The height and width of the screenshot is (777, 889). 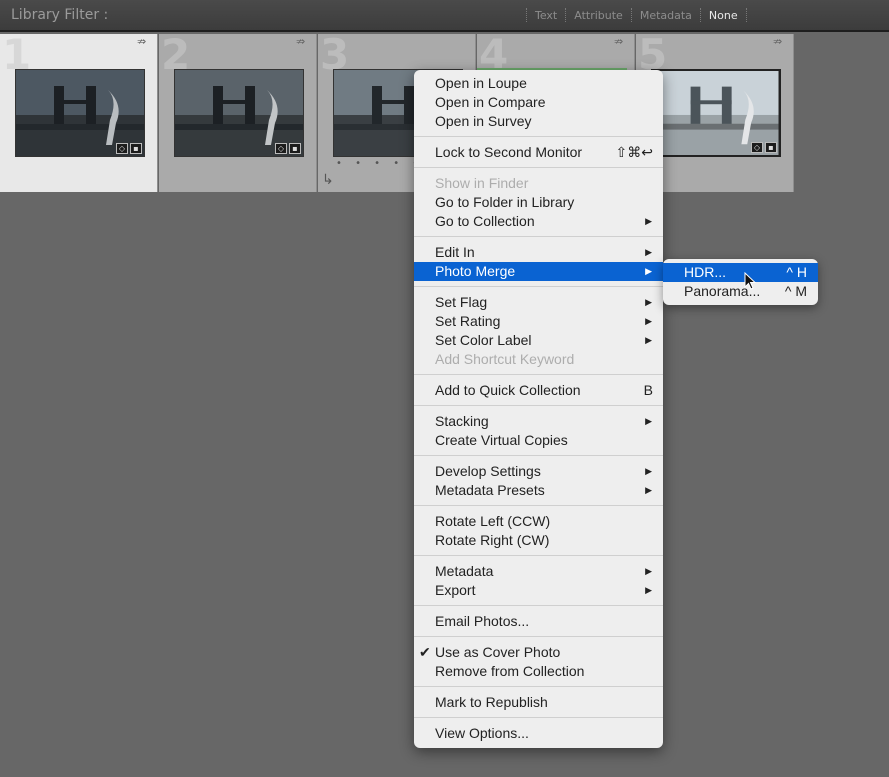 I want to click on menu-item-label: Metadata Presets, so click(x=490, y=490).